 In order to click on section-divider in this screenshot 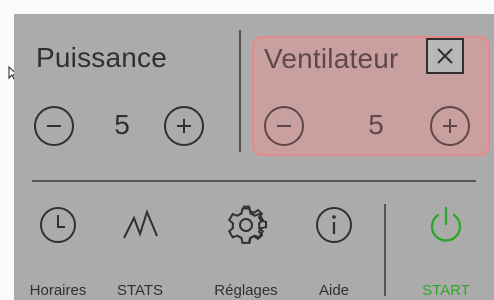, I will do `click(240, 91)`.